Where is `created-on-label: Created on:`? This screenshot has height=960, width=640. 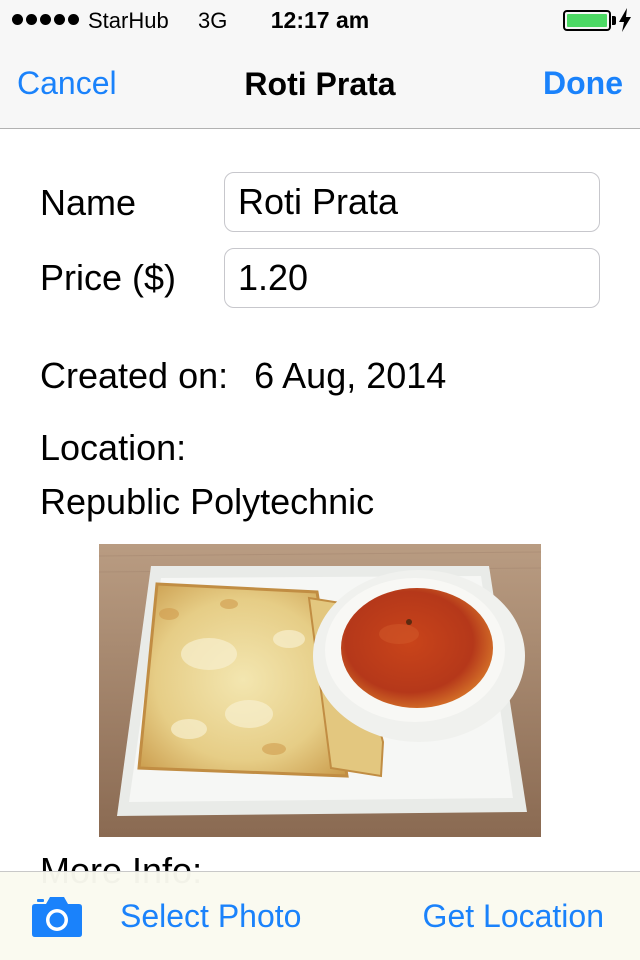 created-on-label: Created on: is located at coordinates (134, 375).